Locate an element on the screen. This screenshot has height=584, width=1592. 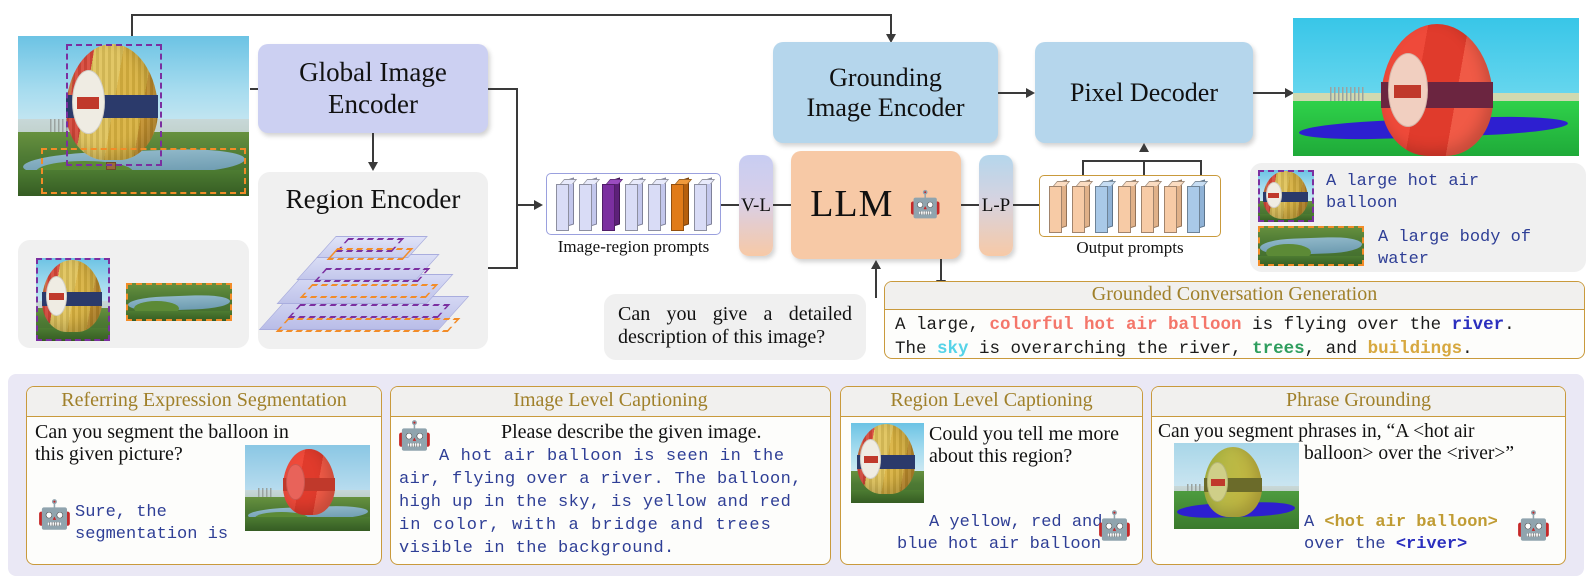
text-segment: <hot air balloon> is located at coordinates (1411, 522).